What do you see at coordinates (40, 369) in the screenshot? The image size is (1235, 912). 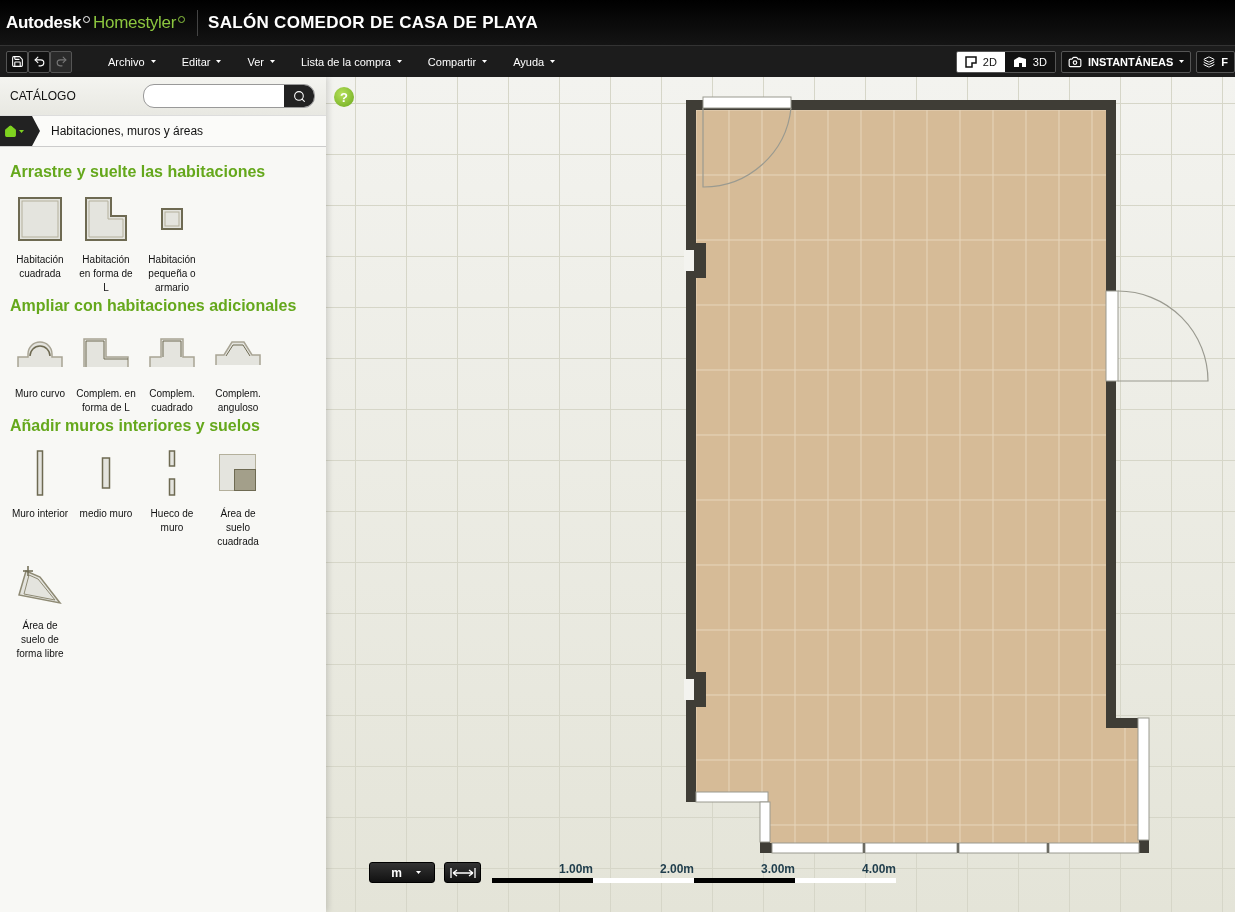 I see `catalog-item: Muro curvo` at bounding box center [40, 369].